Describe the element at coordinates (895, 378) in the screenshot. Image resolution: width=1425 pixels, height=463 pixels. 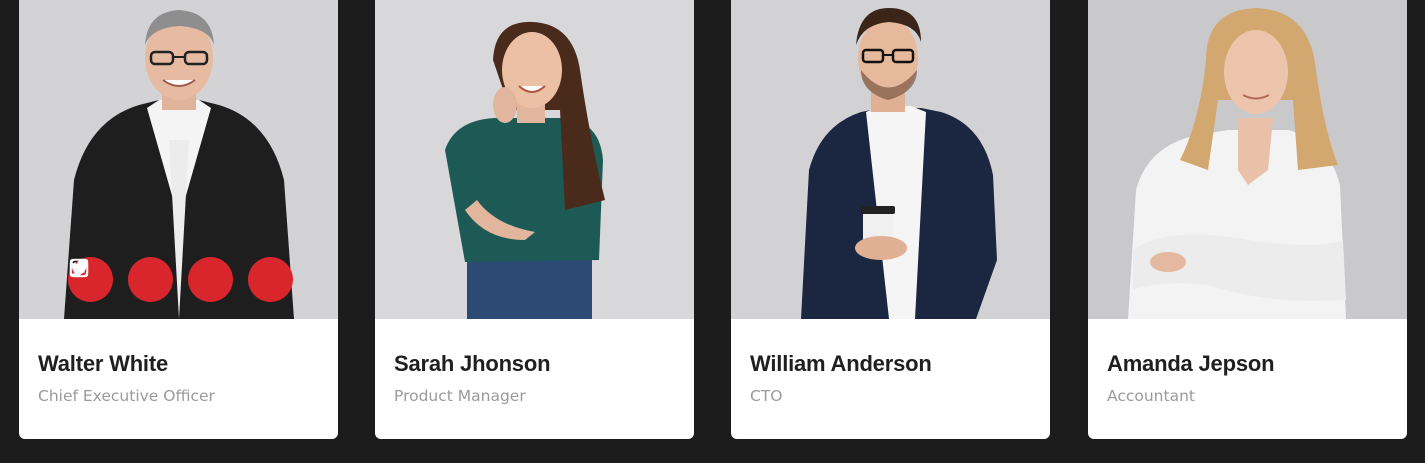
I see `member-info: William Anderson CTO` at that location.